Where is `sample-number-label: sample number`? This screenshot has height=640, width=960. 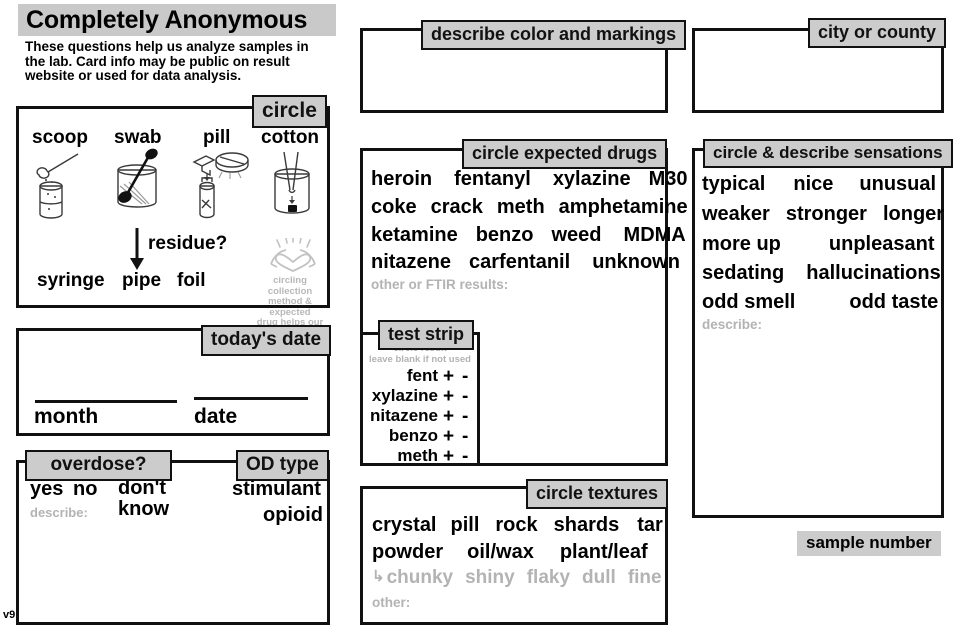 sample-number-label: sample number is located at coordinates (869, 543).